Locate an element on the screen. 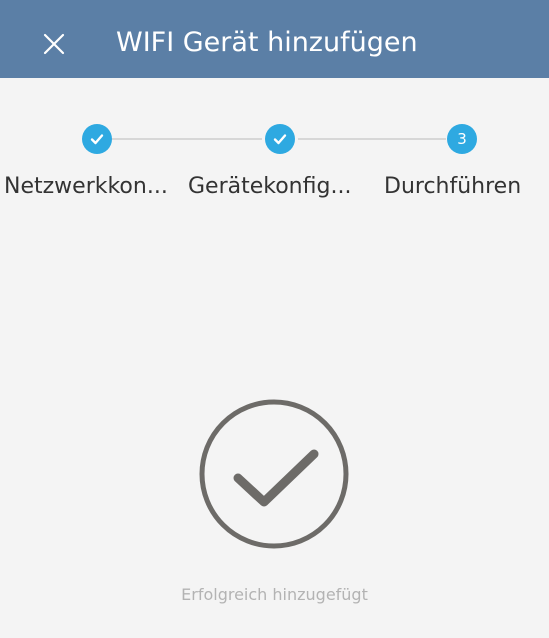 This screenshot has width=549, height=638. page-title: WIFI Gerät hinzufügen is located at coordinates (267, 42).